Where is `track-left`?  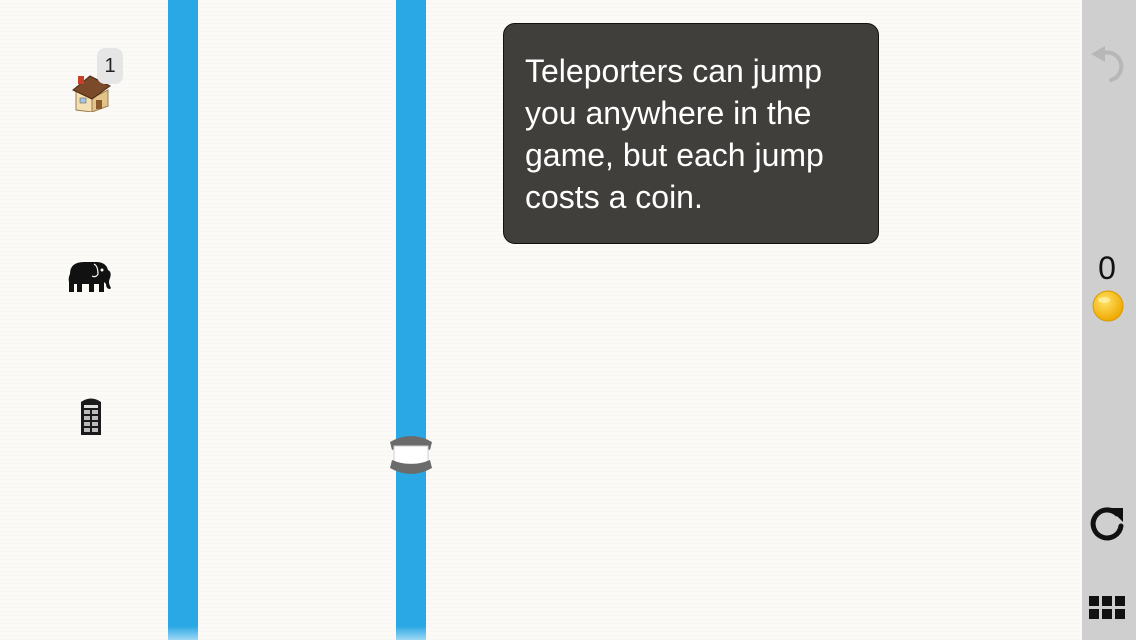 track-left is located at coordinates (183, 320).